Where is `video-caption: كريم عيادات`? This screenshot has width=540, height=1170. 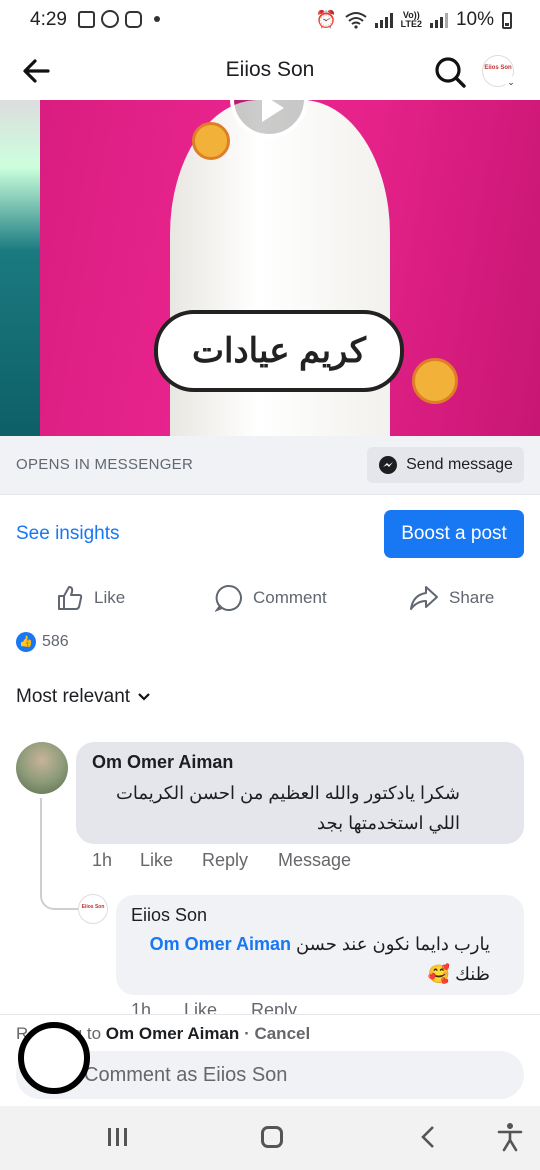 video-caption: كريم عيادات is located at coordinates (279, 351).